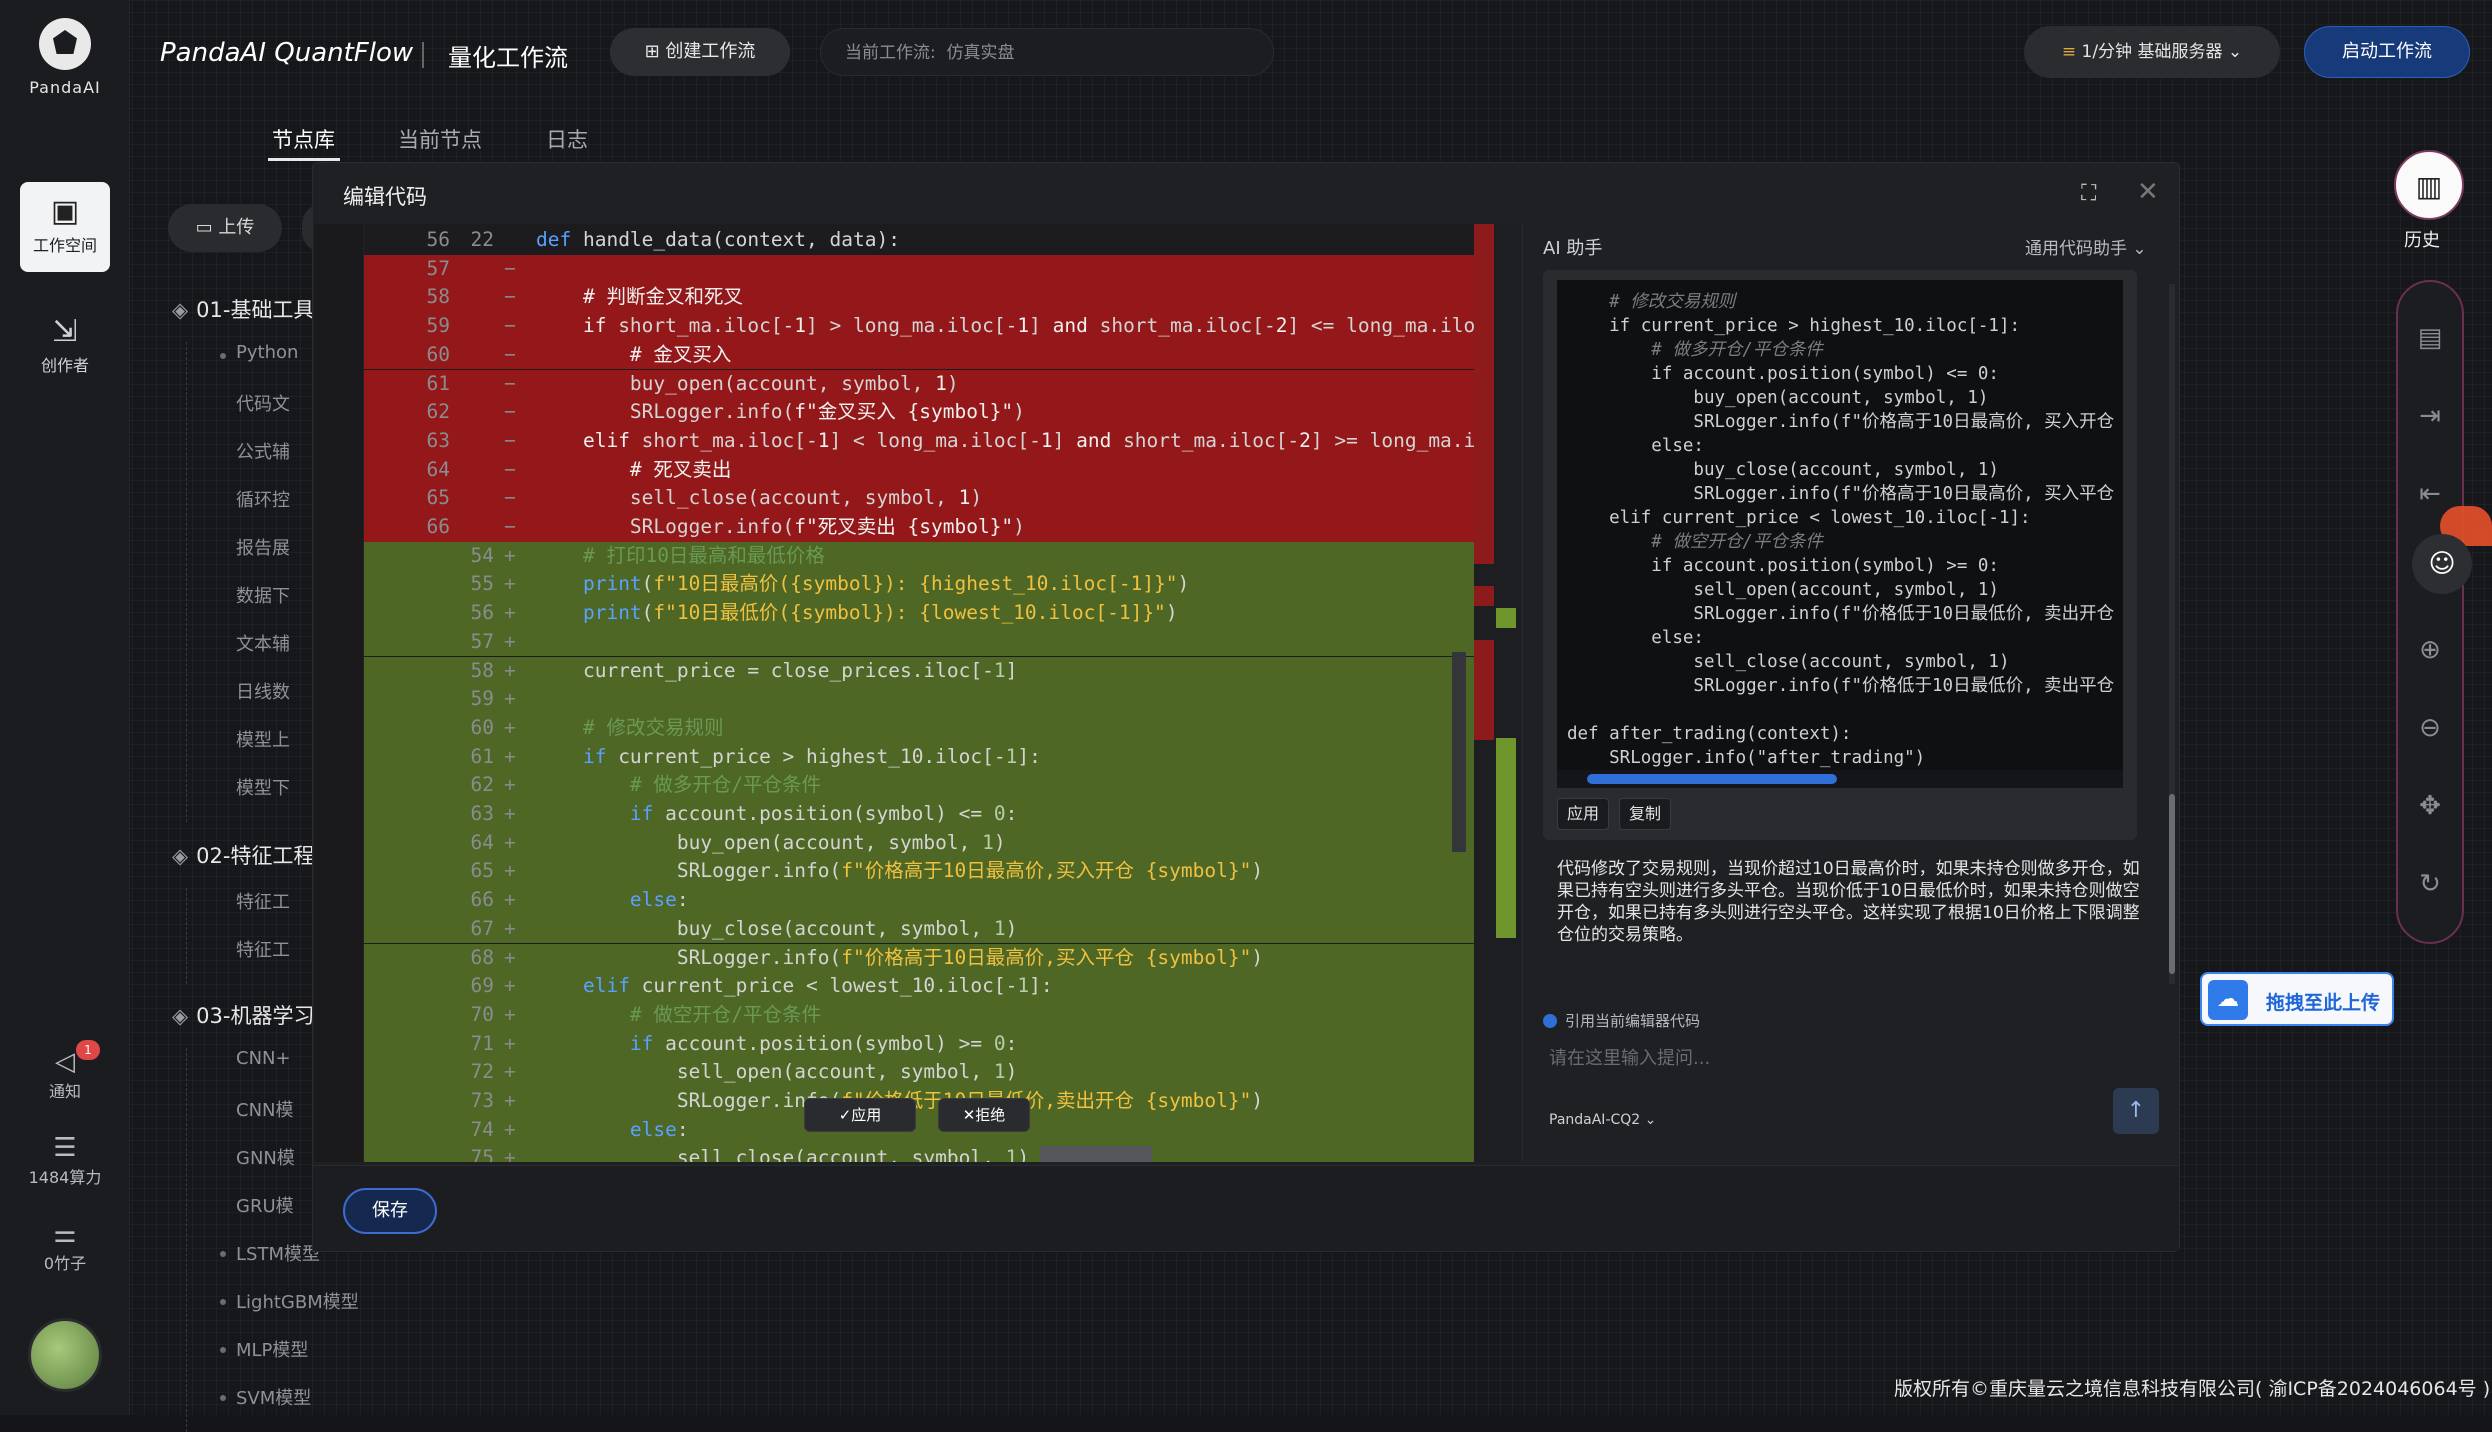 The image size is (2492, 1432). What do you see at coordinates (2430, 416) in the screenshot?
I see `export-icon: ⇥` at bounding box center [2430, 416].